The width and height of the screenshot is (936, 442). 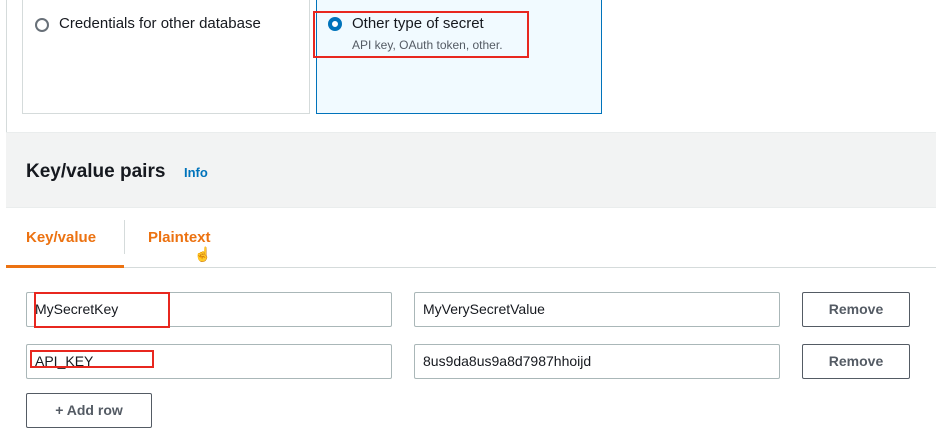 I want to click on key-input: MySecretKey, so click(x=209, y=309).